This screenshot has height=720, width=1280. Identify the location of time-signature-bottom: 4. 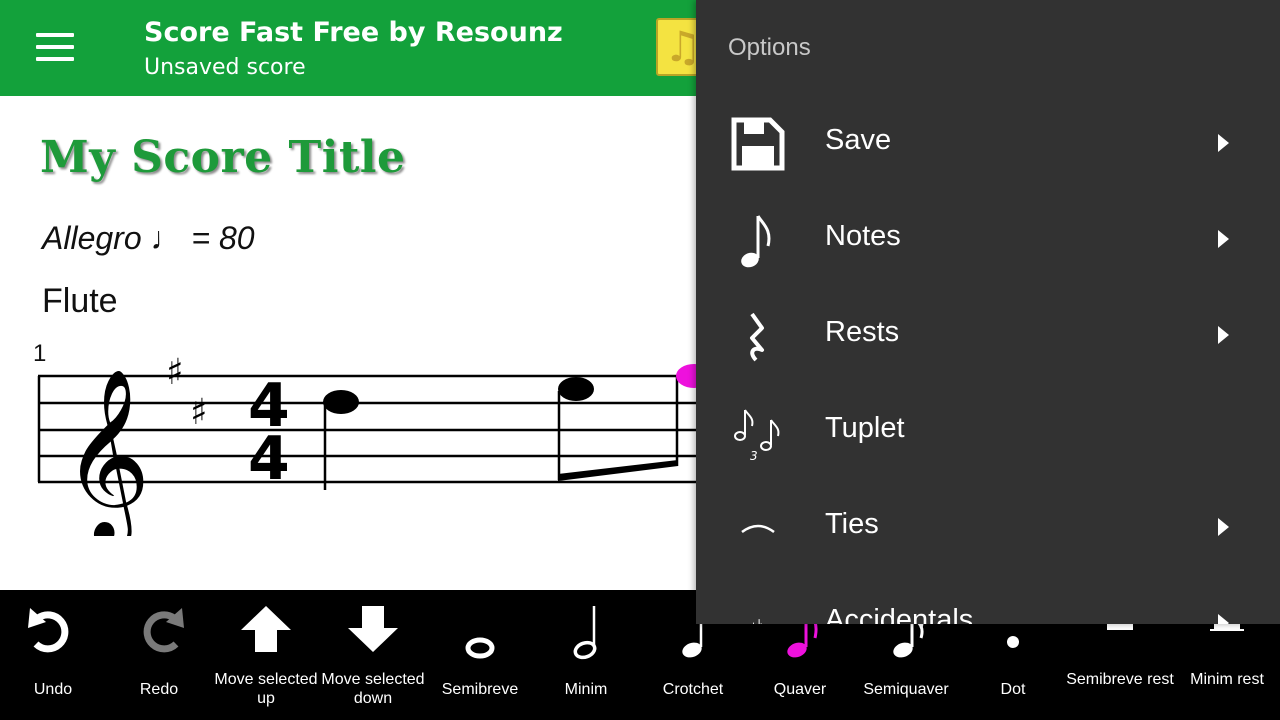
(269, 459).